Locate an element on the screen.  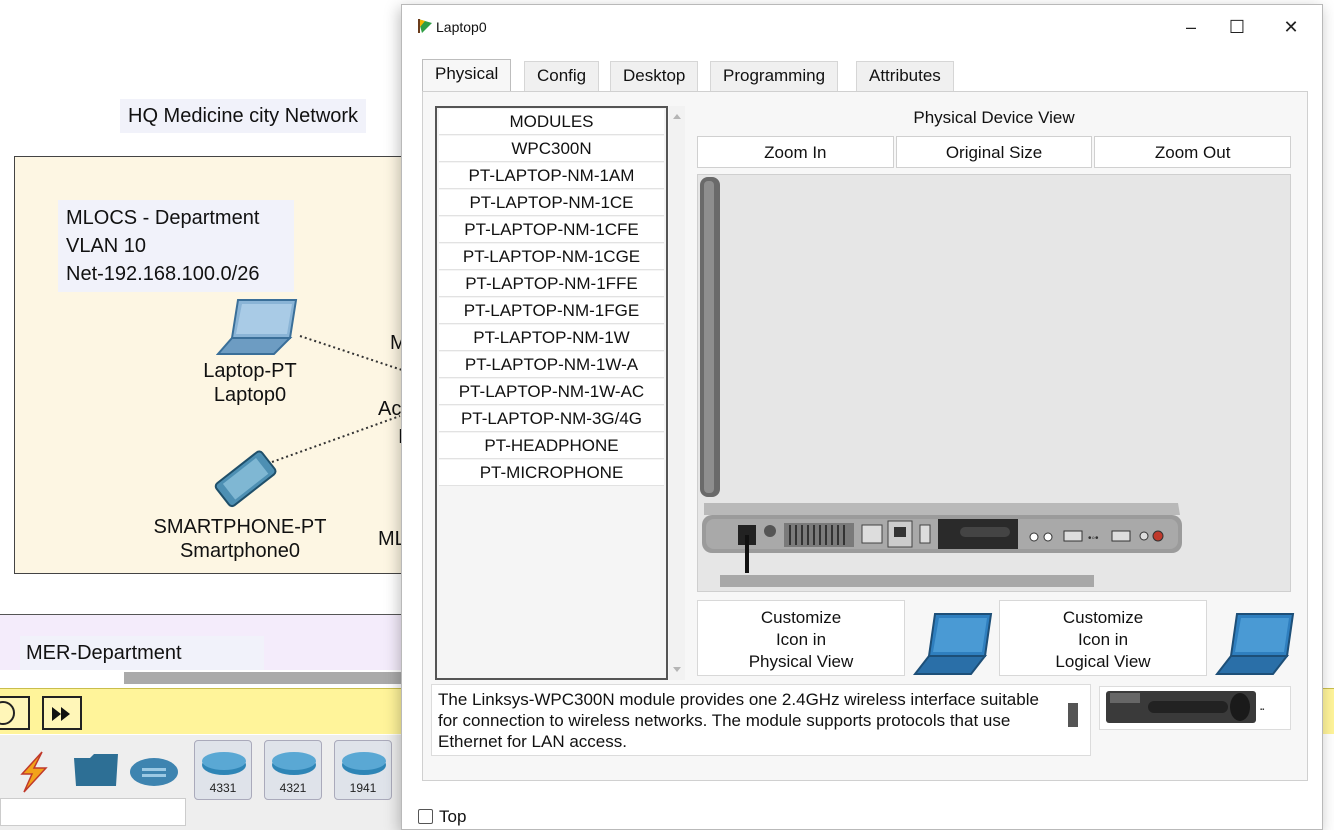
lightning-connections-icon is located at coordinates (34, 772).